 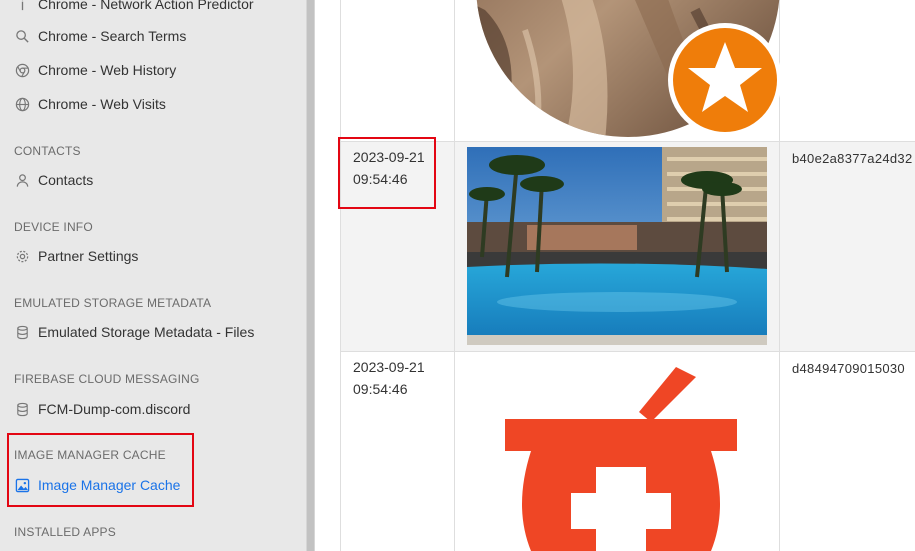 I want to click on section-title-contacts: CONTACTS, so click(x=47, y=151).